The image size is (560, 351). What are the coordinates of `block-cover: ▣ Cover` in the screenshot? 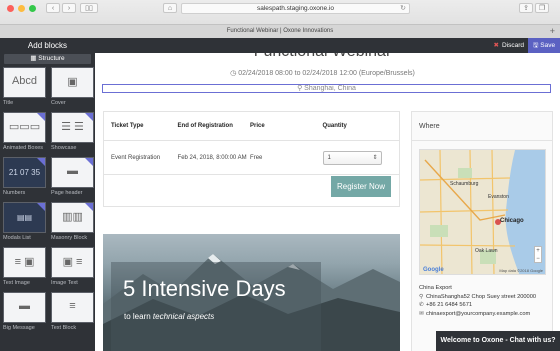 It's located at (72, 89).